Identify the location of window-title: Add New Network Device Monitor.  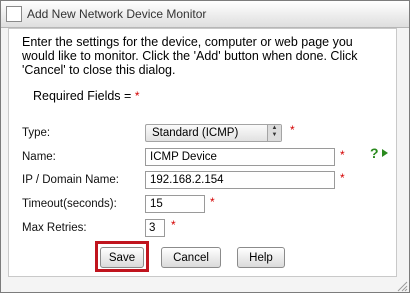
(117, 14).